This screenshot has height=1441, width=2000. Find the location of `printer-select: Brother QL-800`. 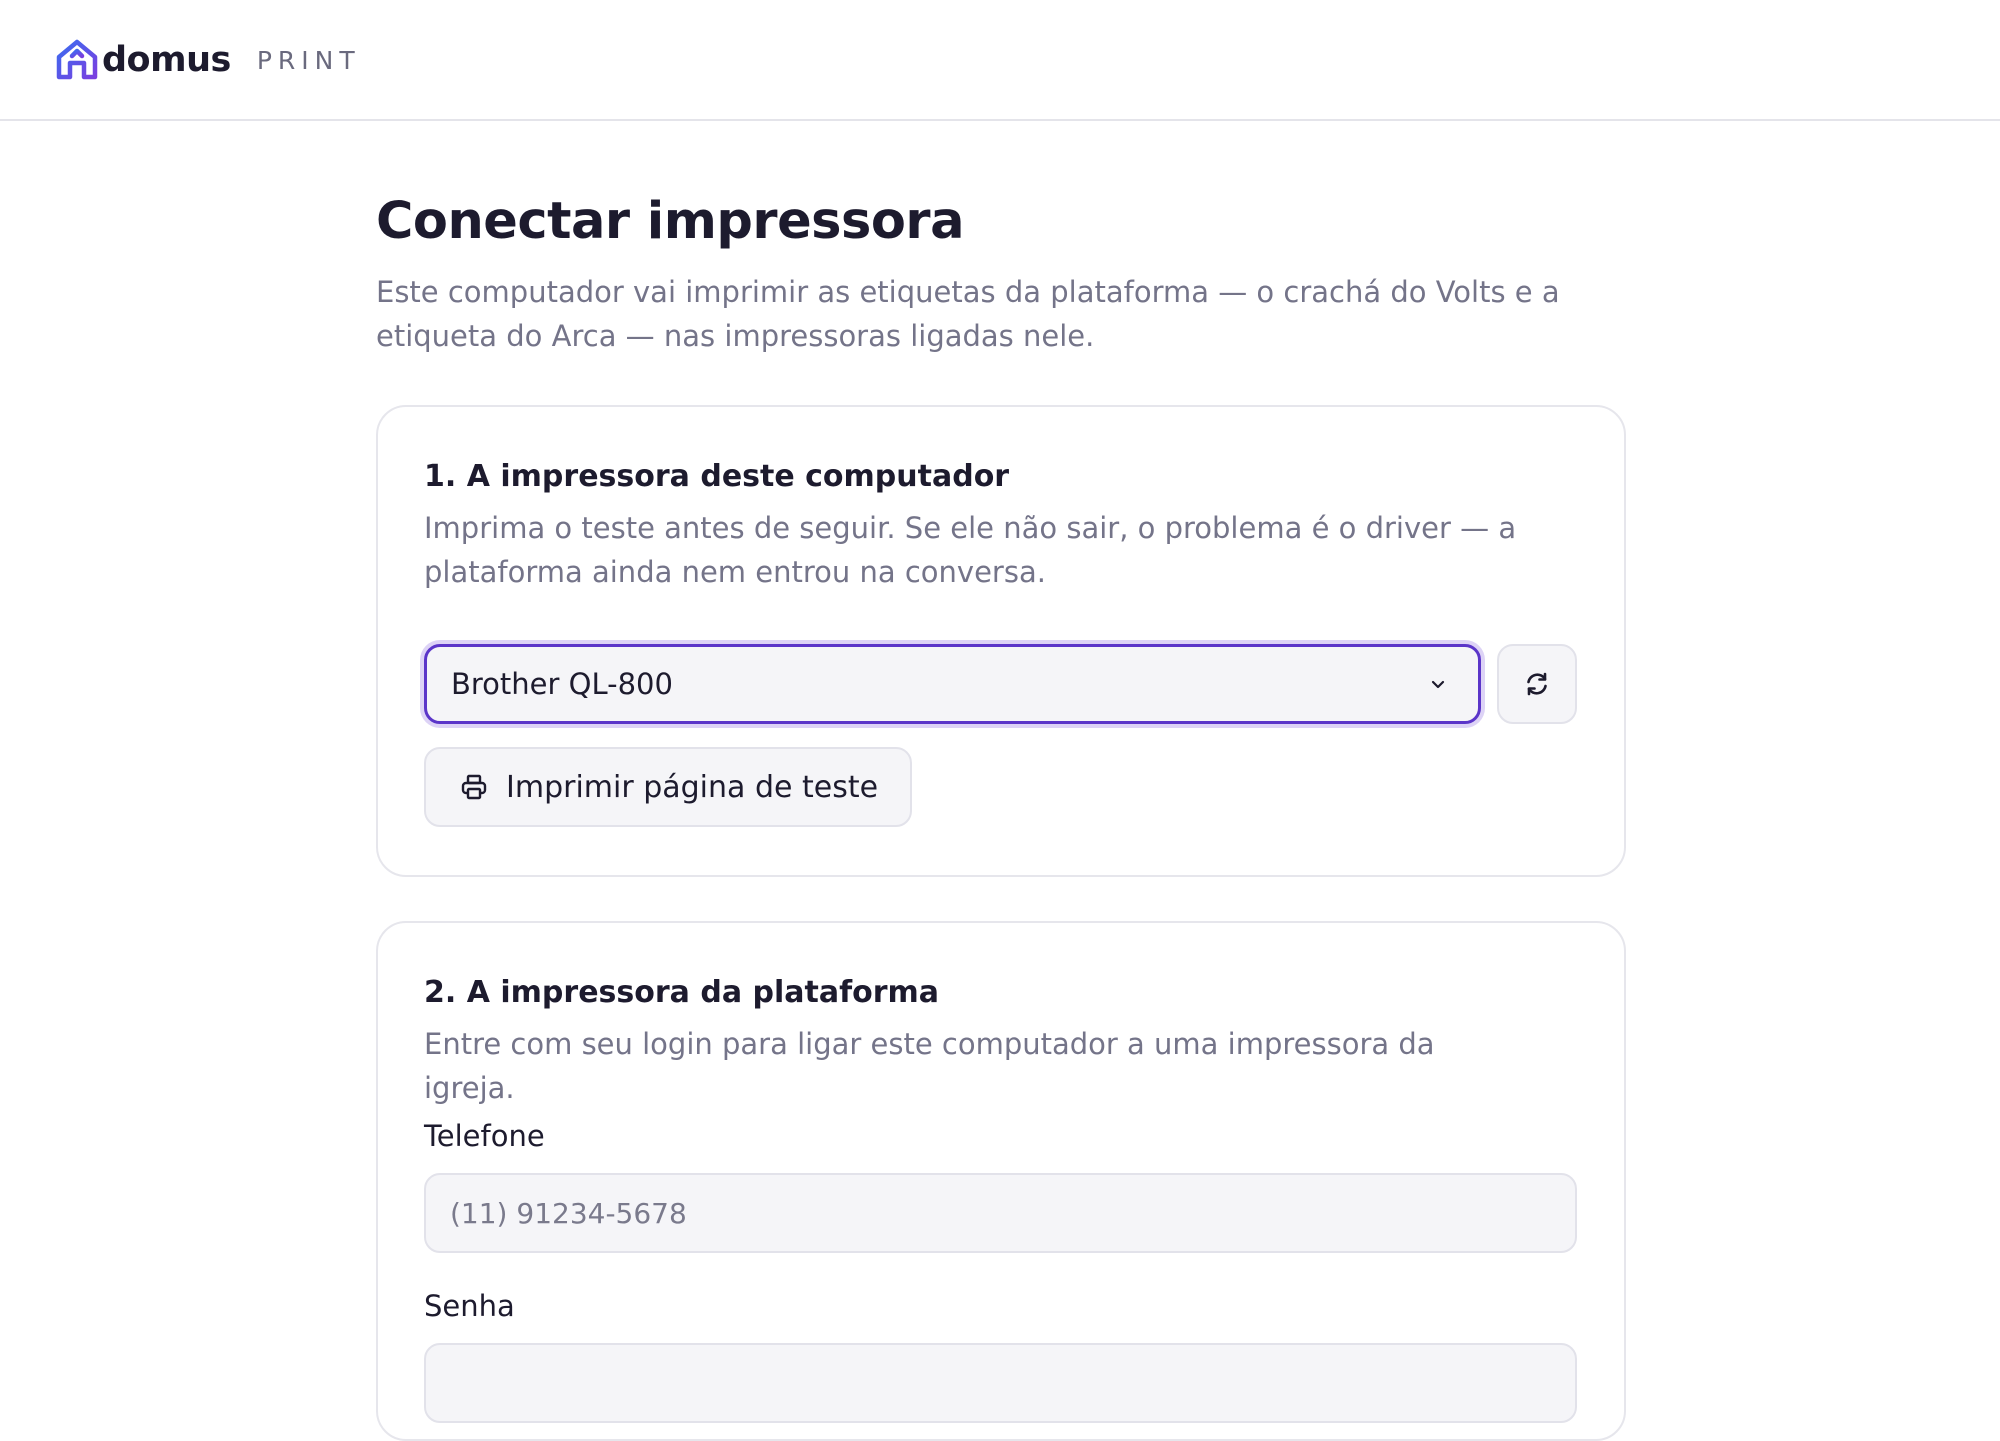

printer-select: Brother QL-800 is located at coordinates (952, 684).